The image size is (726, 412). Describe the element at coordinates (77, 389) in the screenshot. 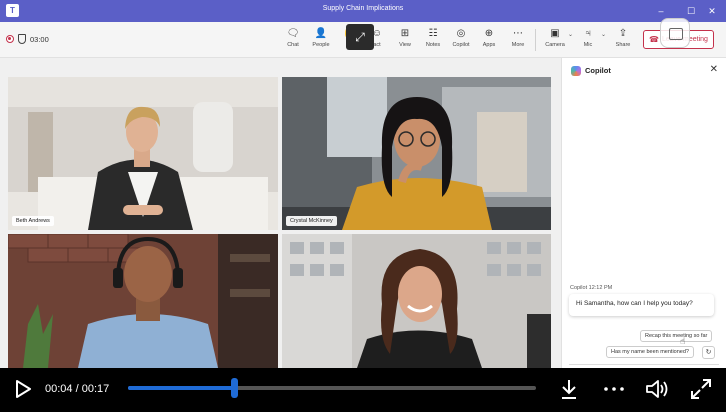

I see `playback-time: 00:04 / 00:17` at that location.